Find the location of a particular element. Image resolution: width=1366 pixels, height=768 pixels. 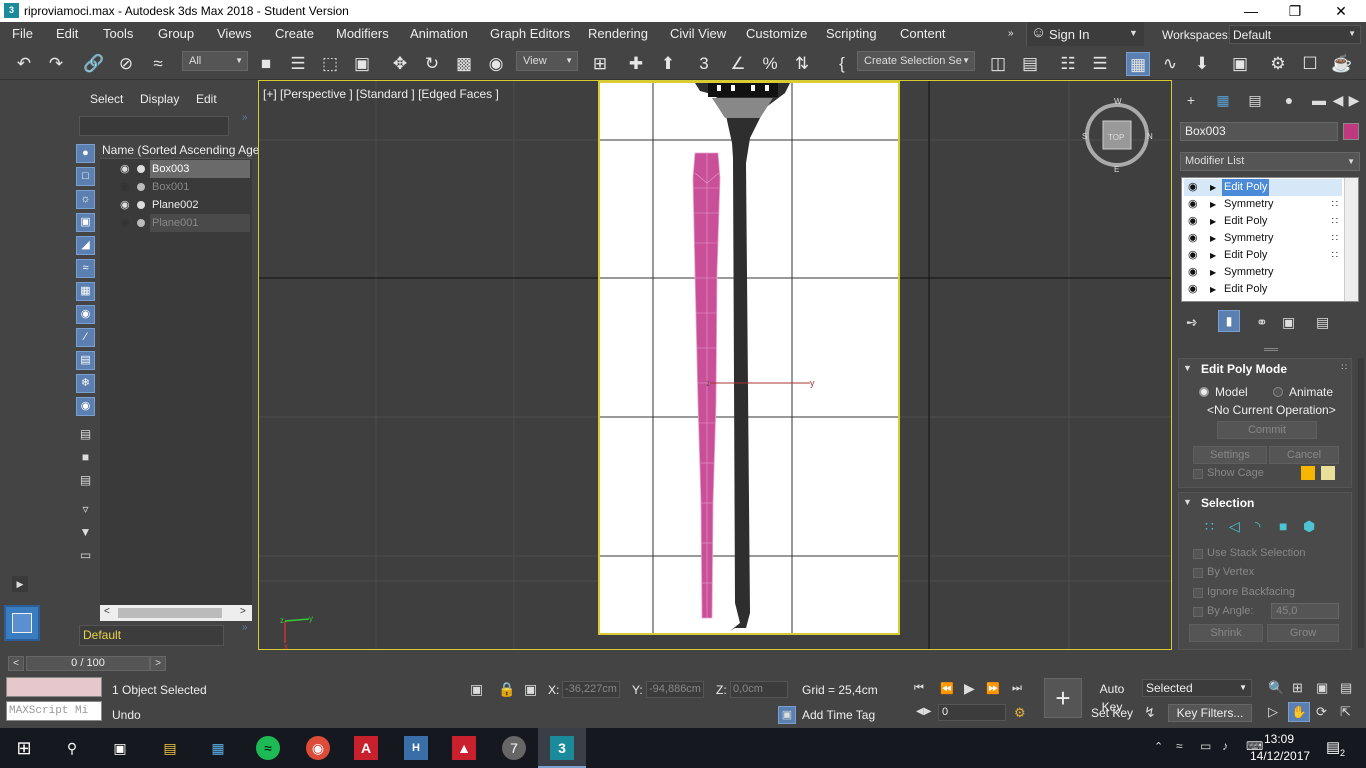

display-lights-icon: ☼ is located at coordinates (85, 199).